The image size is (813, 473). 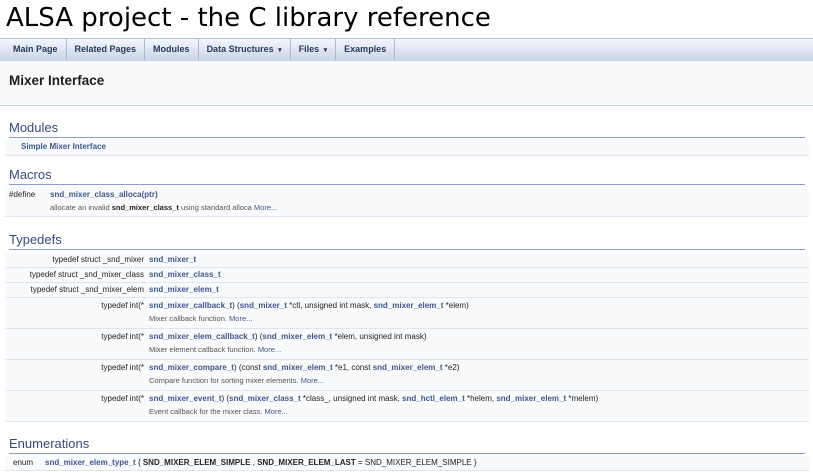 What do you see at coordinates (216, 207) in the screenshot?
I see `desc-text: using standard alloca` at bounding box center [216, 207].